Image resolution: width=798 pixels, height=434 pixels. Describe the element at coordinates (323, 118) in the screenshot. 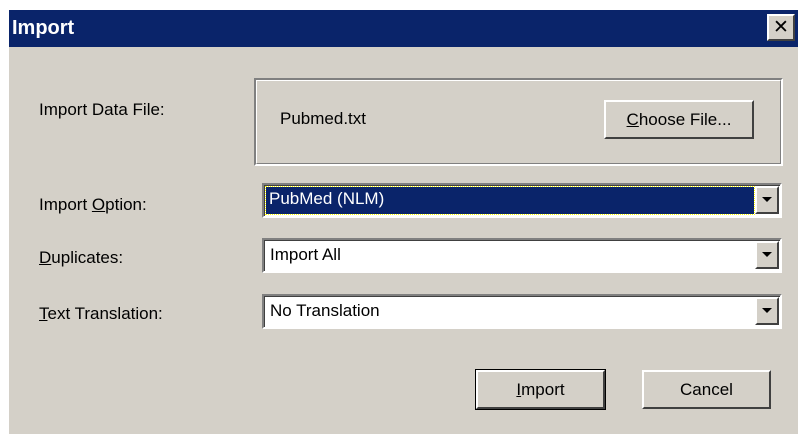

I see `selected-file-name: Pubmed.txt` at that location.